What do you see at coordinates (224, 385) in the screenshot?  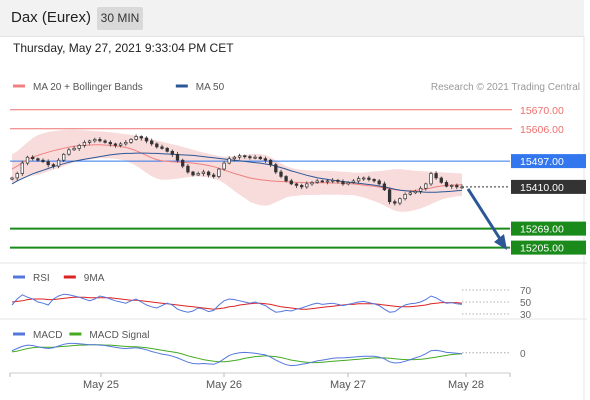 I see `x-tick-label: May 26` at bounding box center [224, 385].